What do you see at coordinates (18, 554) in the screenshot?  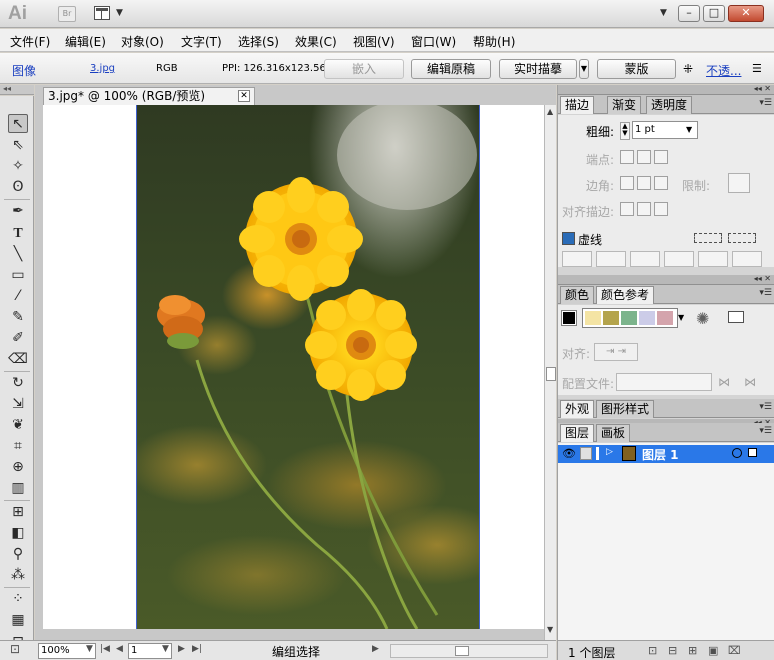 I see `eyedropper-tool-icon: ⚲` at bounding box center [18, 554].